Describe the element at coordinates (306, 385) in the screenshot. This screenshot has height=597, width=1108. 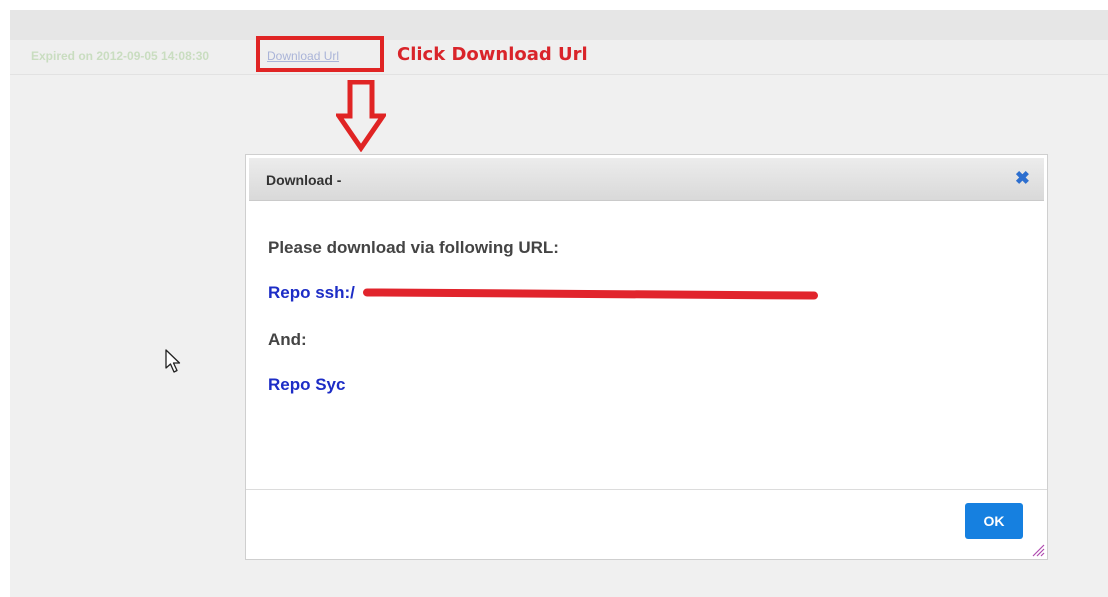
I see `repo-sync-link: Repo Syc` at that location.